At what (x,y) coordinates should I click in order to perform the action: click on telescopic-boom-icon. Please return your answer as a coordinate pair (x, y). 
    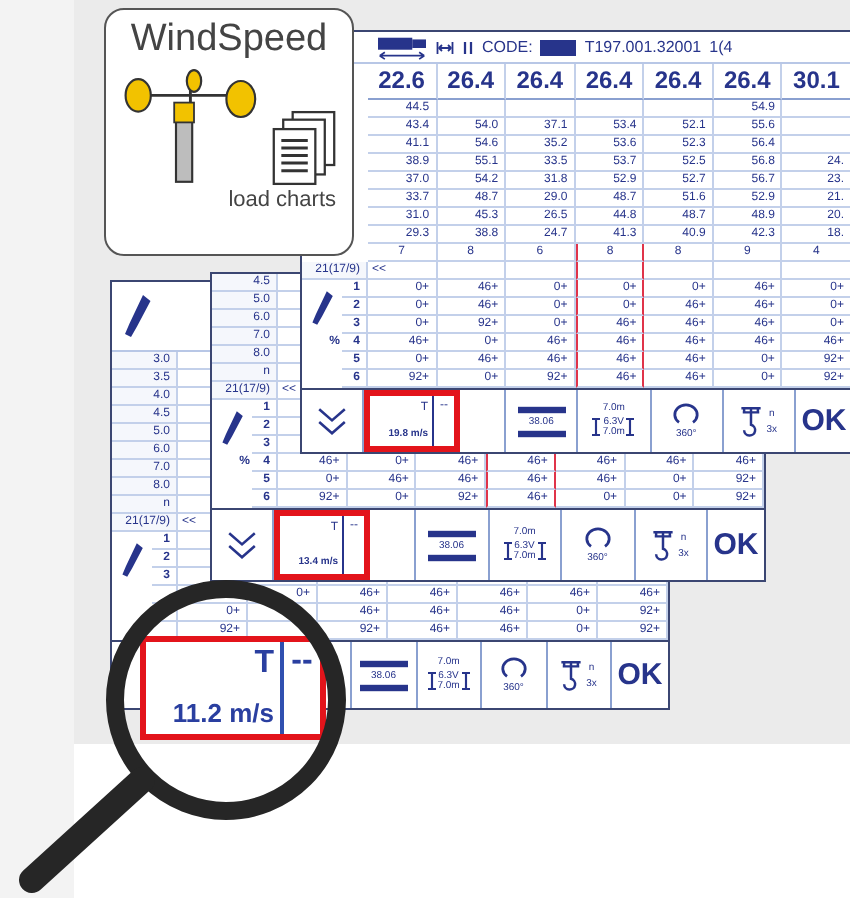
    Looking at the image, I should click on (402, 47).